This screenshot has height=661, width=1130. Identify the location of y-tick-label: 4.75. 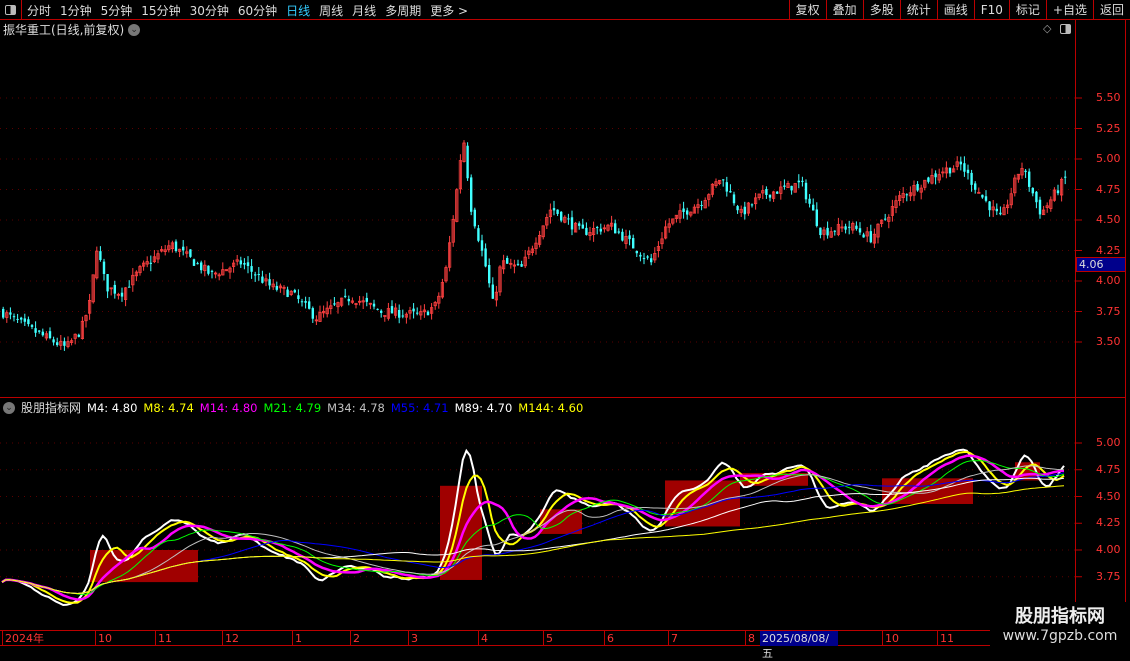
(1108, 469).